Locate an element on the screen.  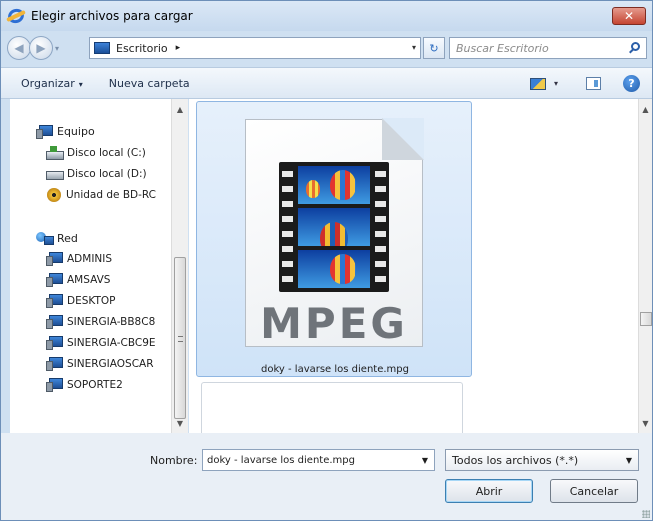
nav-item-network-computer: SOPORTE2 is located at coordinates (84, 385).